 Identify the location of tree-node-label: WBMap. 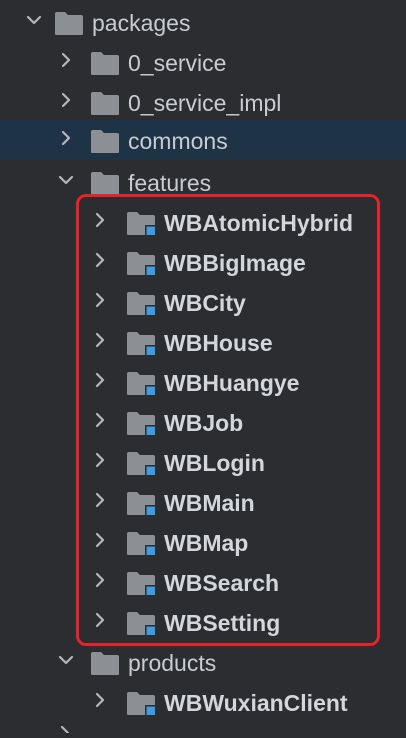
(206, 543).